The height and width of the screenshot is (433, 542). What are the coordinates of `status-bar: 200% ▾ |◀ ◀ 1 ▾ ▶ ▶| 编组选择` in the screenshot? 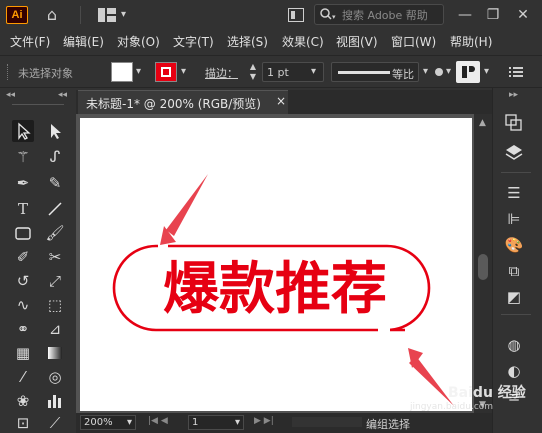 It's located at (284, 423).